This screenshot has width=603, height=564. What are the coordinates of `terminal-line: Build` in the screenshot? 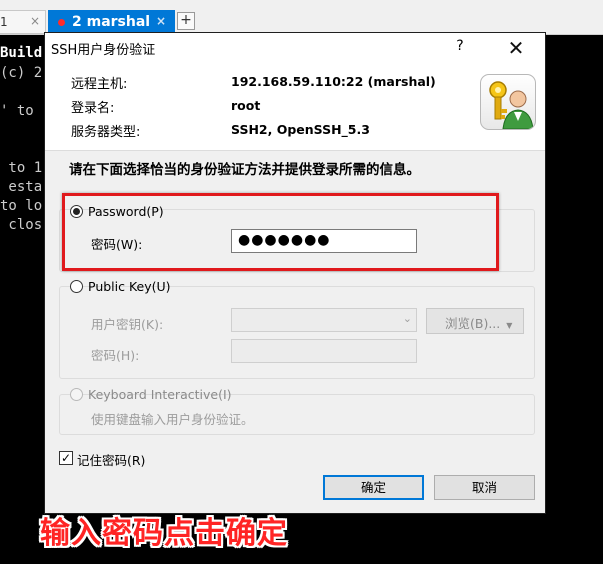 It's located at (21, 53).